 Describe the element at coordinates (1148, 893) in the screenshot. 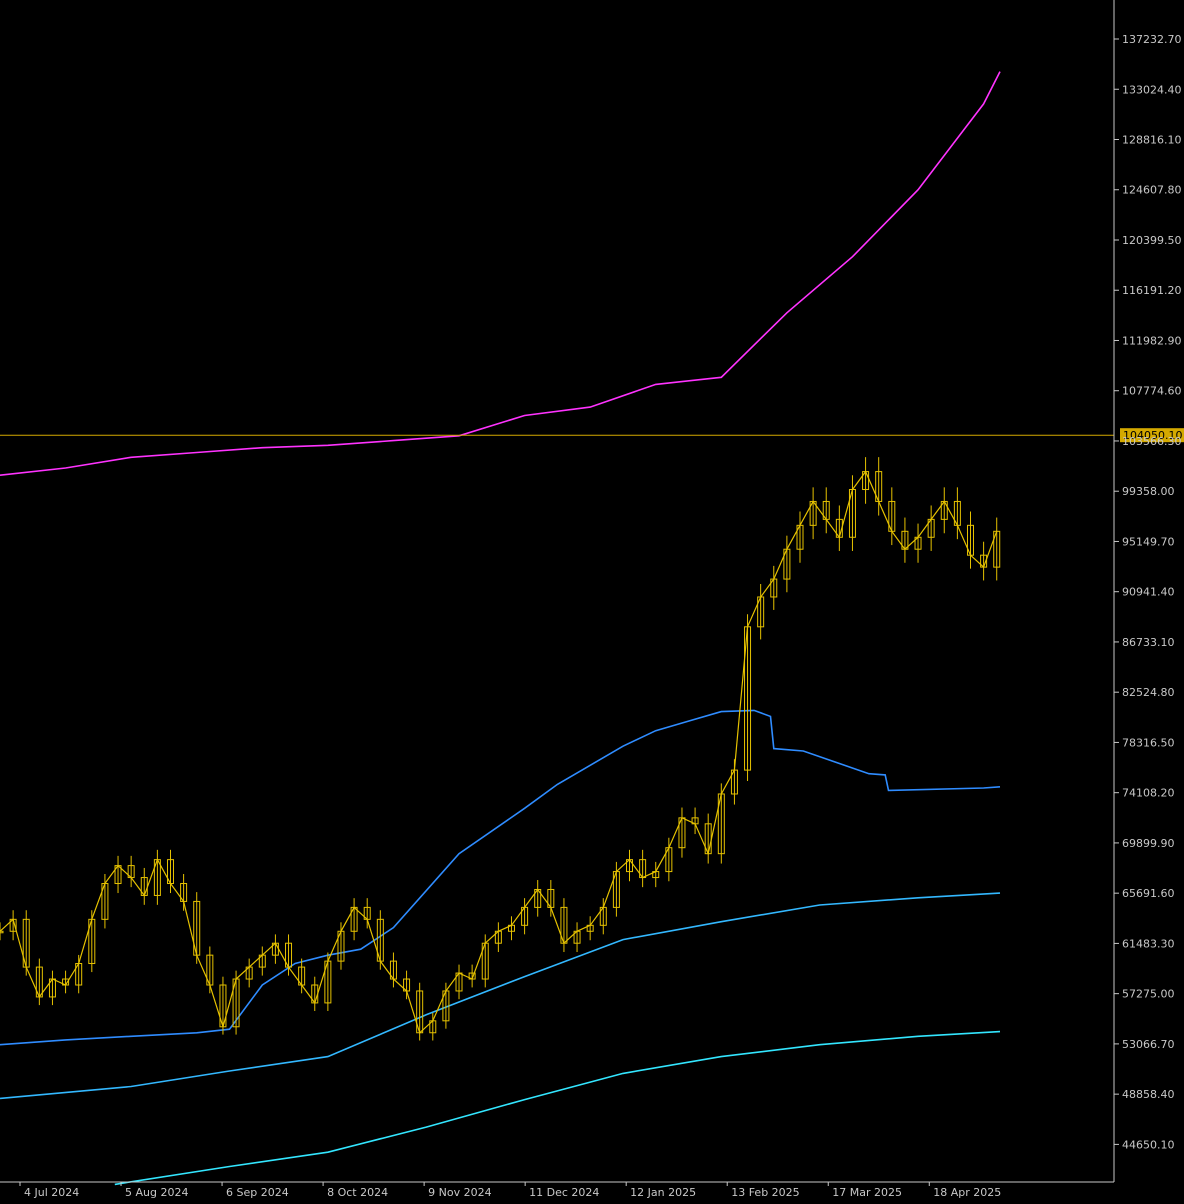

I see `price-tick-label: 65691.60` at that location.